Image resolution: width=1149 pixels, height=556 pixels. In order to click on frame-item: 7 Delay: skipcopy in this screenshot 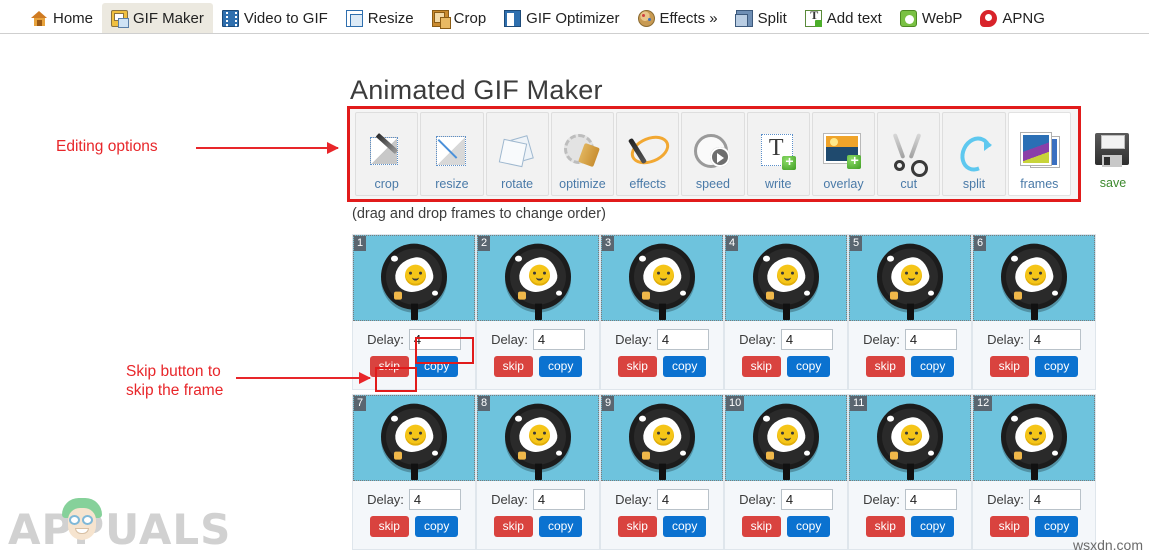, I will do `click(414, 472)`.